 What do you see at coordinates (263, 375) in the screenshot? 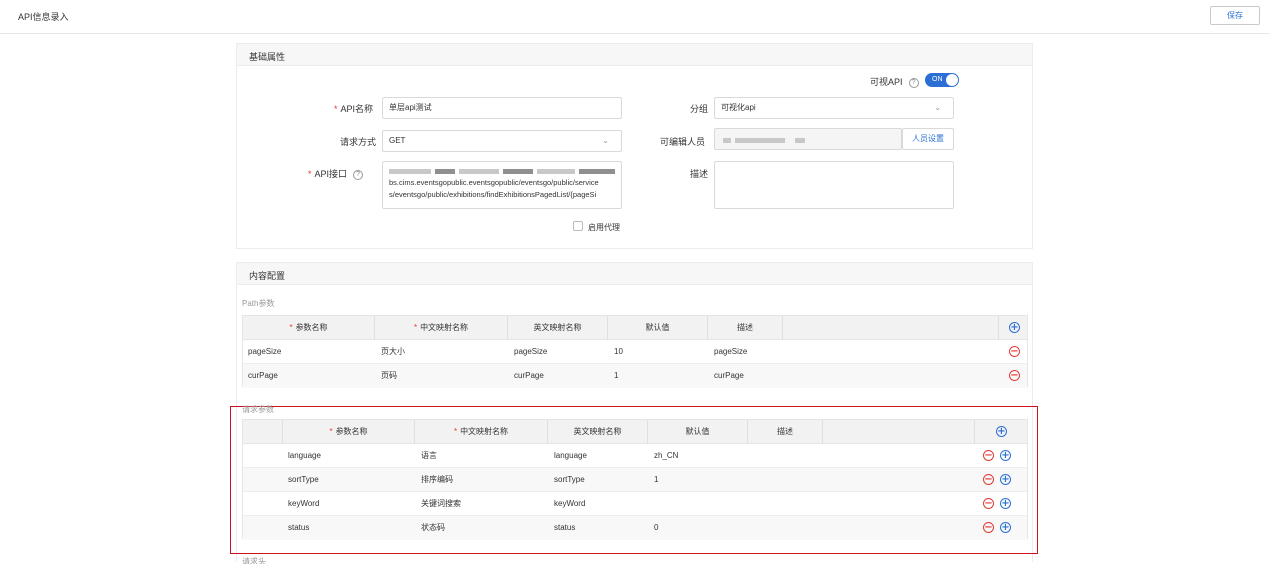
I see `cell-name: curPage` at bounding box center [263, 375].